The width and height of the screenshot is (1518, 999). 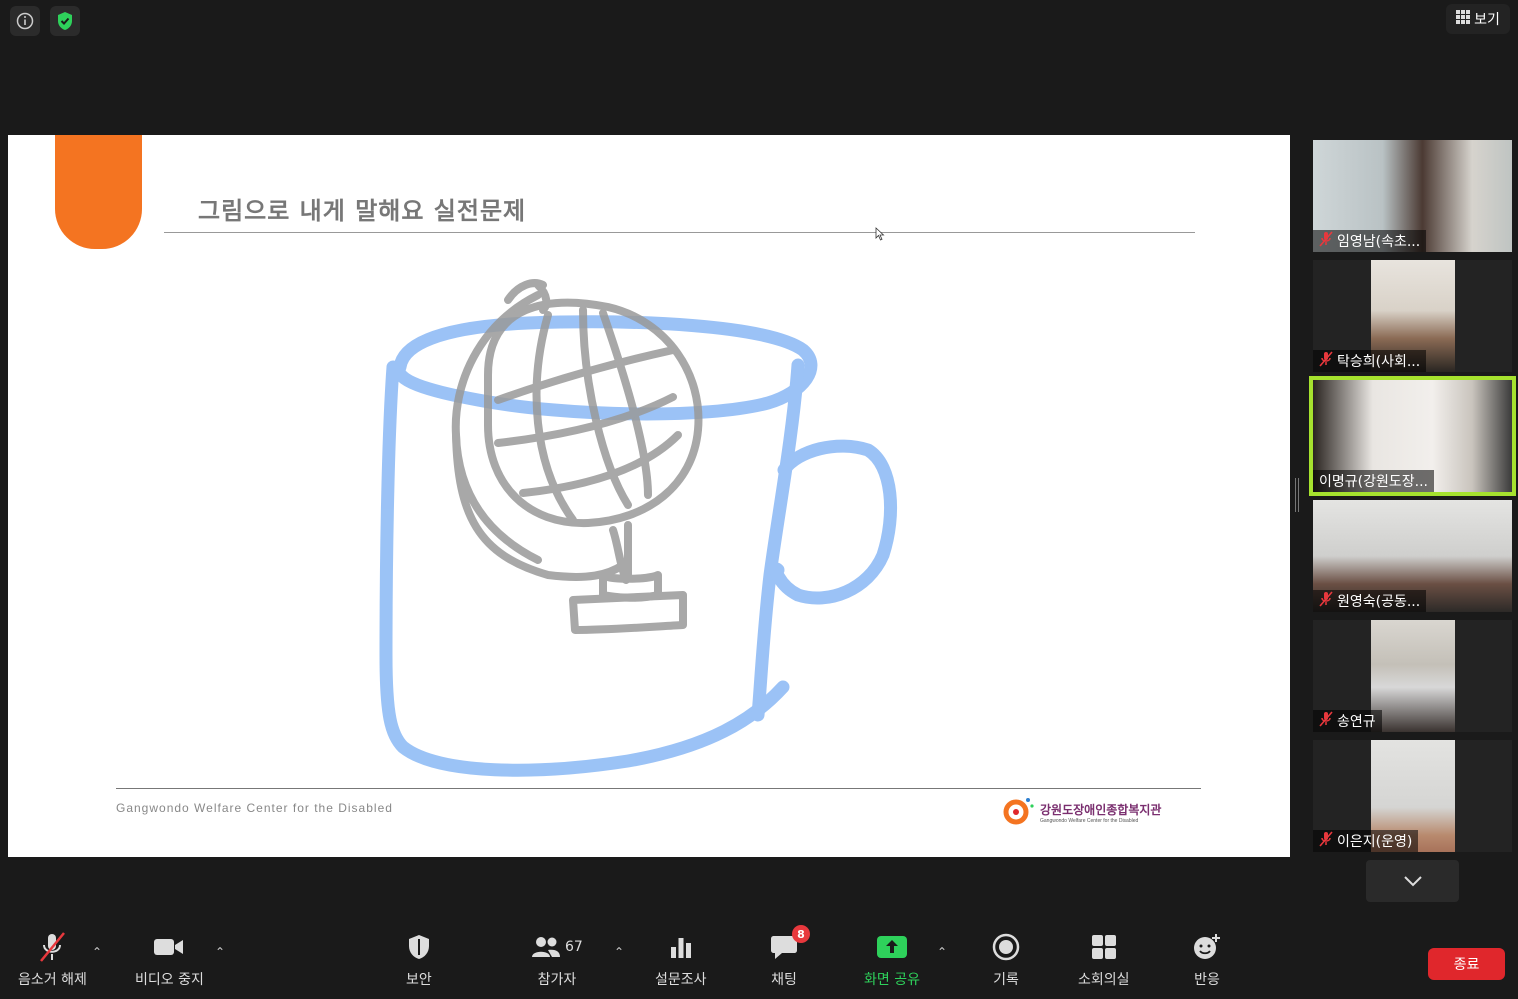 What do you see at coordinates (1104, 947) in the screenshot?
I see `breakout-rooms-icon` at bounding box center [1104, 947].